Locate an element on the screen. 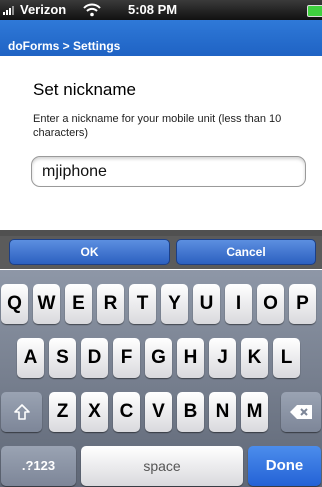 The width and height of the screenshot is (322, 487). key-i: I is located at coordinates (238, 304).